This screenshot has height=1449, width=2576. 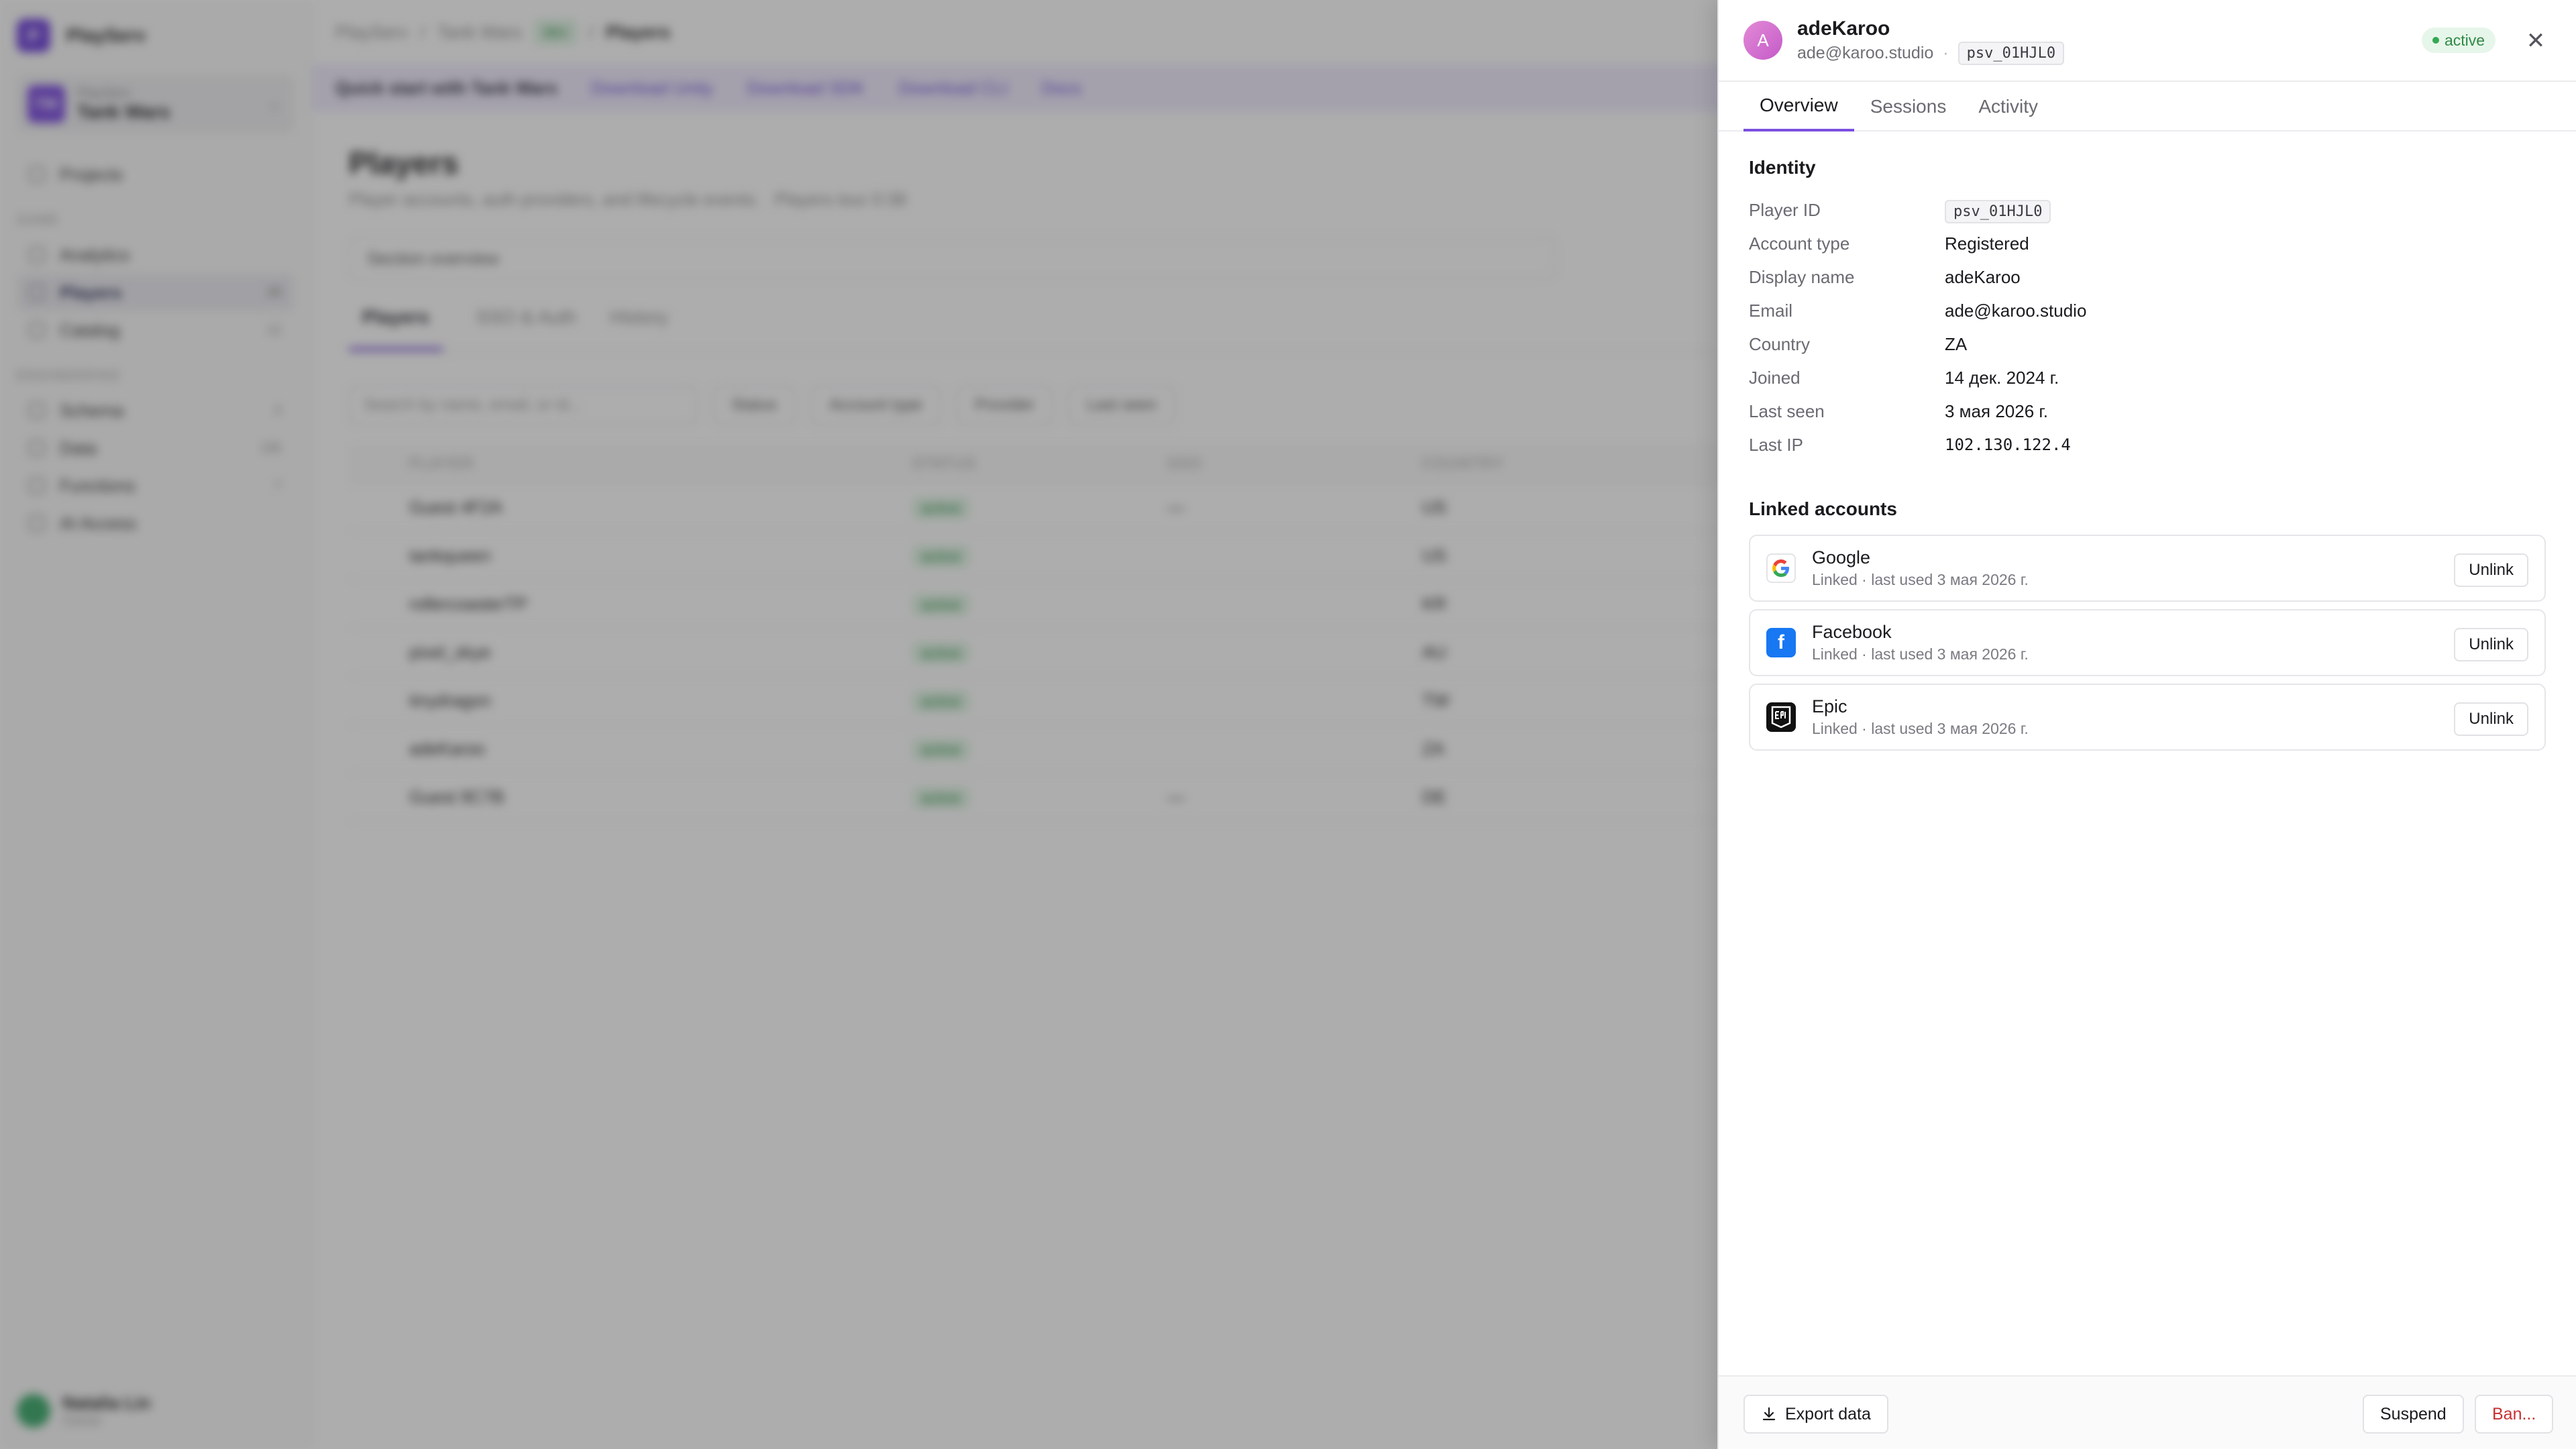 I want to click on field-label: Email, so click(x=1771, y=310).